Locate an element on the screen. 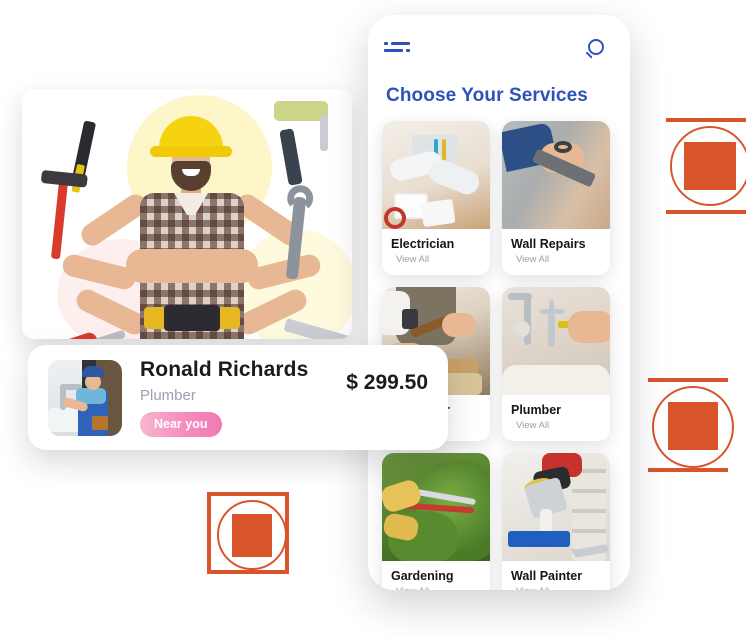 The width and height of the screenshot is (746, 636). square-circle-ornament-bottom-left is located at coordinates (248, 533).